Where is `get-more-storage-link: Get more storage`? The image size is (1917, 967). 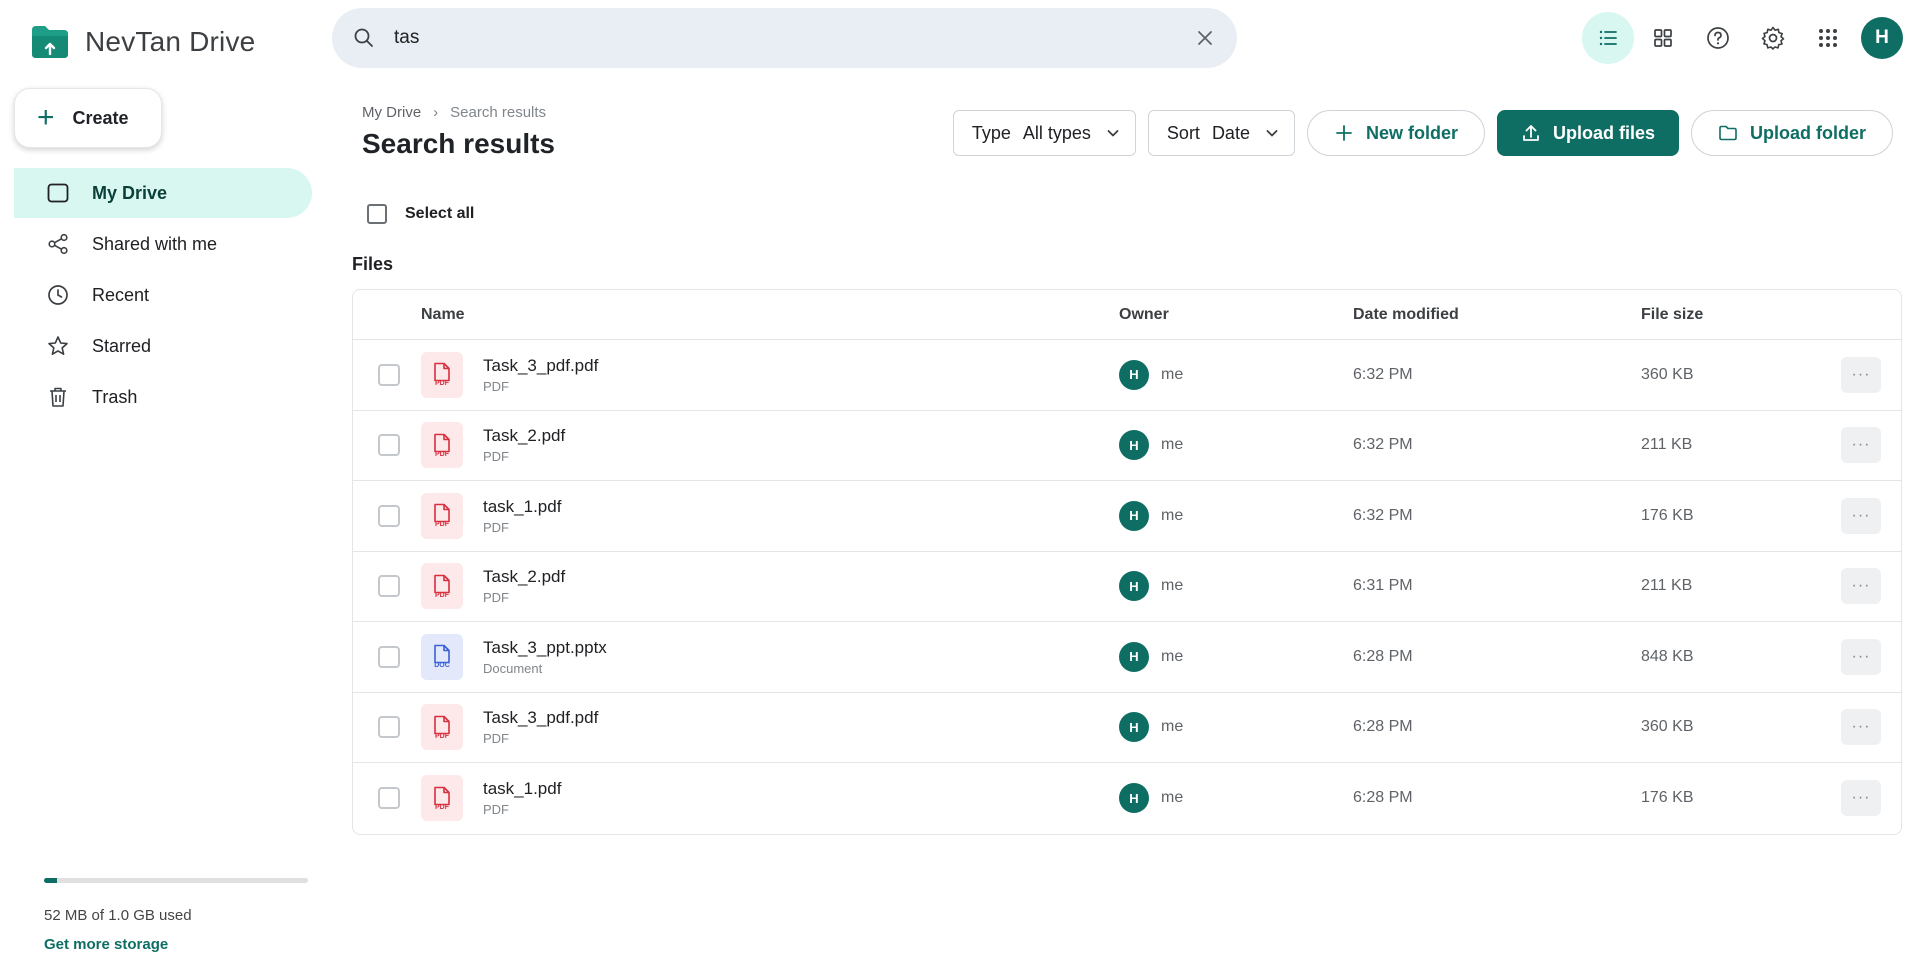 get-more-storage-link: Get more storage is located at coordinates (176, 944).